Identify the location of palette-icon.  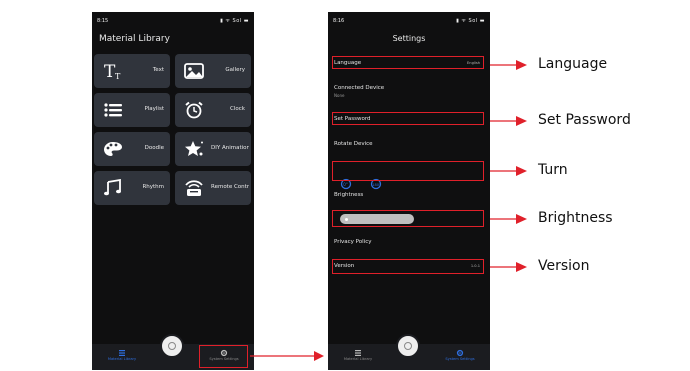
(113, 149).